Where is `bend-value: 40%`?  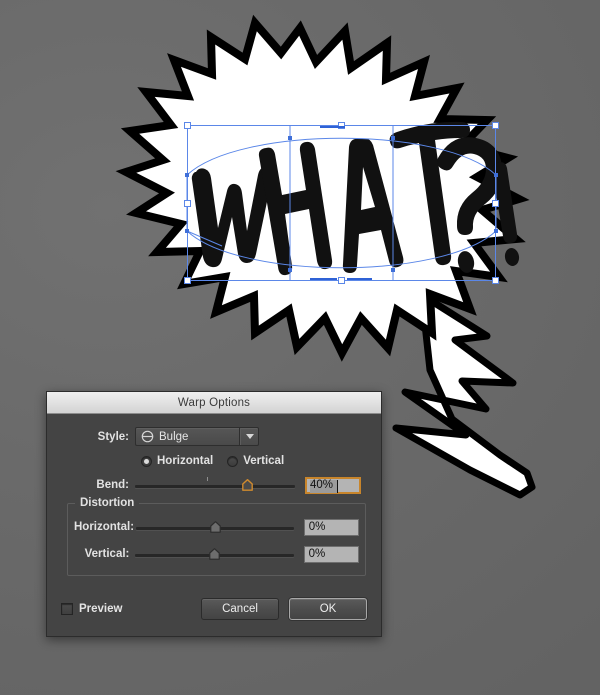
bend-value: 40% is located at coordinates (322, 485).